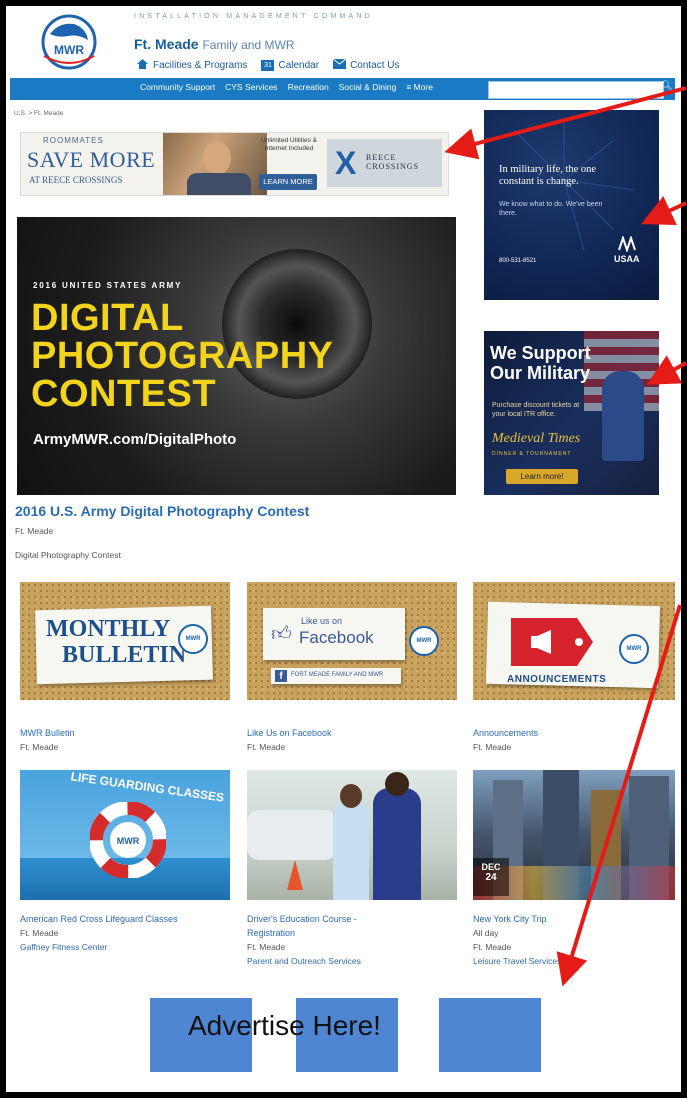 Image resolution: width=687 pixels, height=1098 pixels. I want to click on tile-time: All day, so click(486, 933).